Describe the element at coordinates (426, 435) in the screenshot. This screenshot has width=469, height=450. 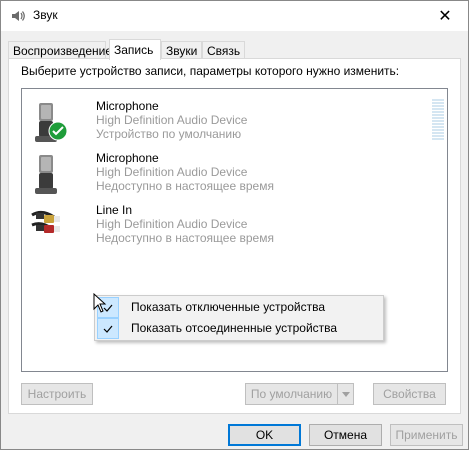
I see `apply-button: Применить` at that location.